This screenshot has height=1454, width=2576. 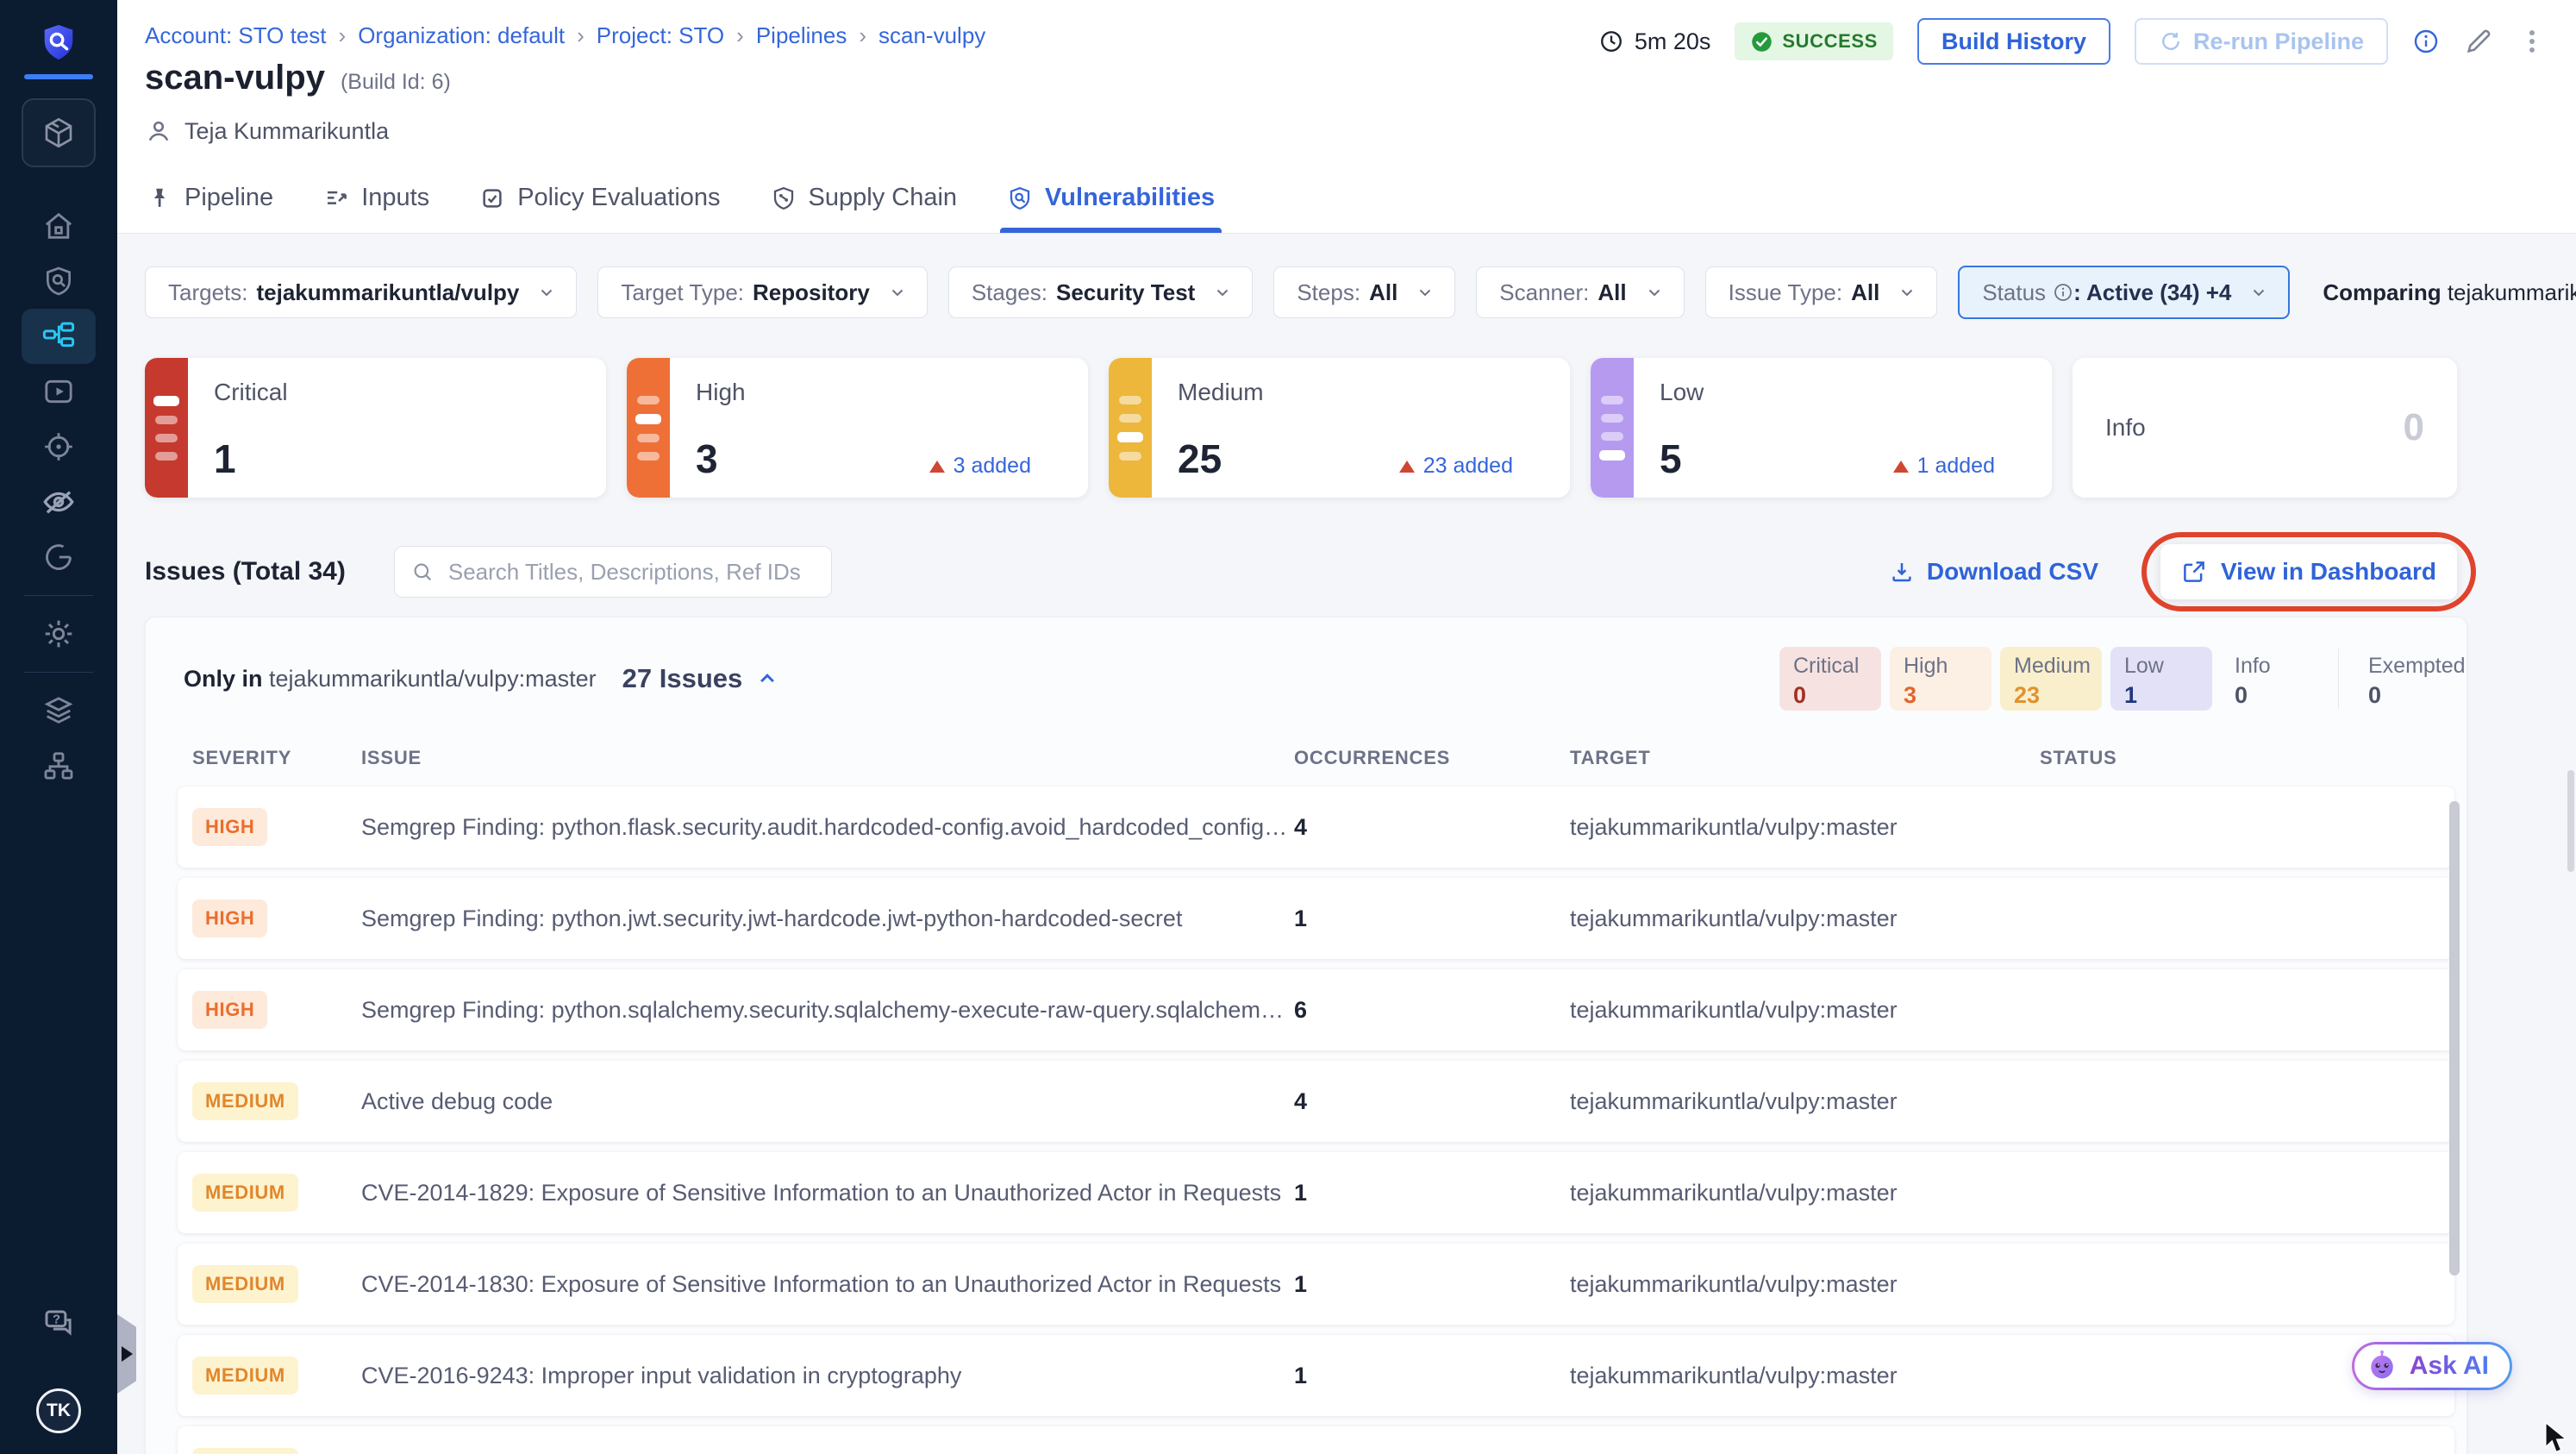 What do you see at coordinates (433, 678) in the screenshot?
I see `group-target: tejakummarikuntla/vulpy:master` at bounding box center [433, 678].